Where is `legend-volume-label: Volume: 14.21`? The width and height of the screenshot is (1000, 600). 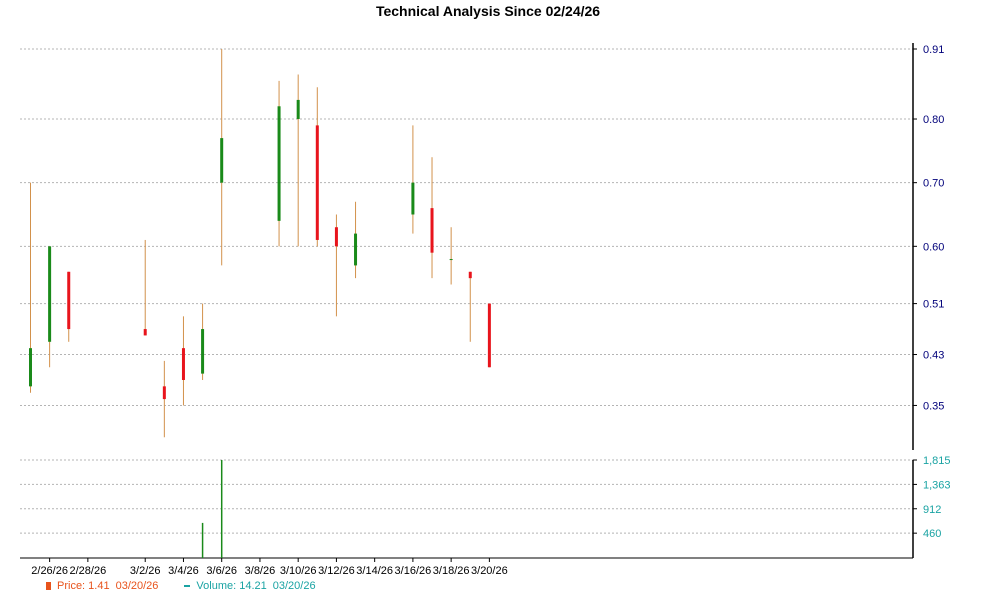
legend-volume-label: Volume: 14.21 is located at coordinates (231, 586).